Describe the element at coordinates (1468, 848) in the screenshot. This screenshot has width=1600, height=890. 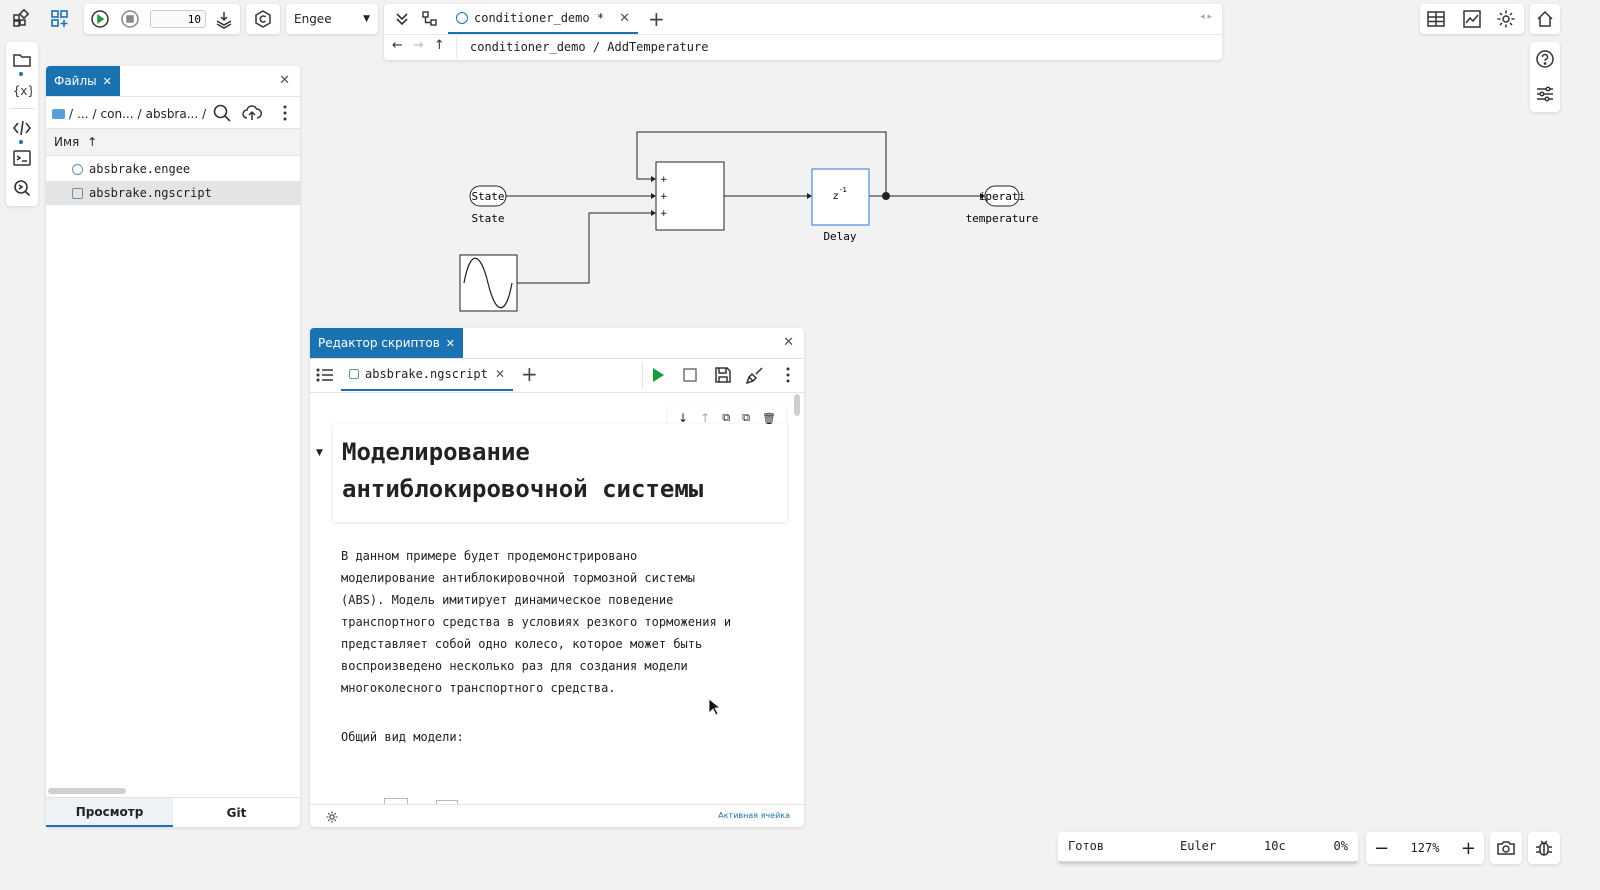
I see `zoom-in-icon: +` at that location.